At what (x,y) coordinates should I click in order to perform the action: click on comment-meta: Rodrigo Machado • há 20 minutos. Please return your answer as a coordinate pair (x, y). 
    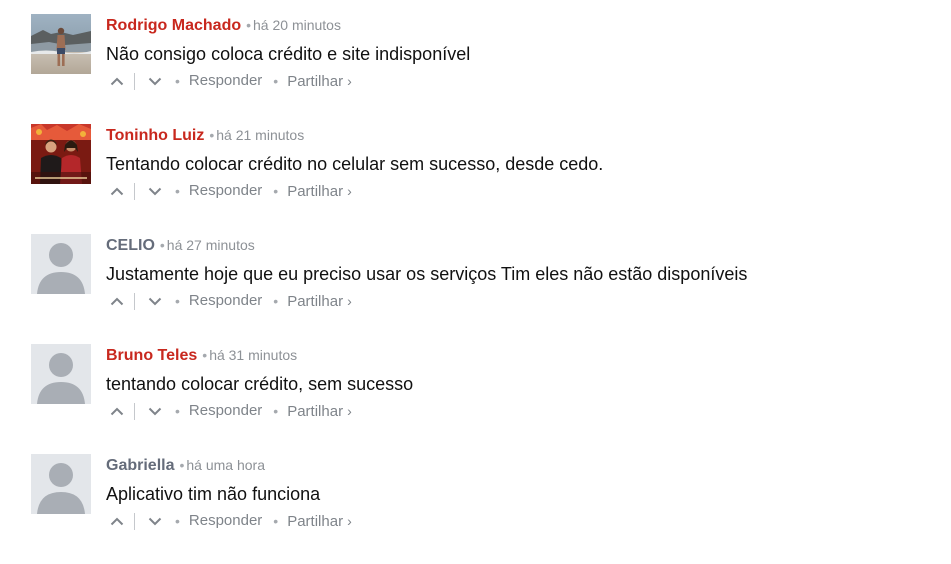
    Looking at the image, I should click on (518, 25).